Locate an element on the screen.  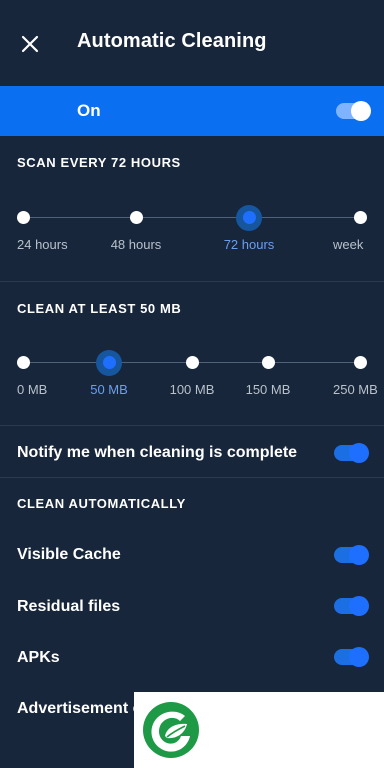
watermark-logo-box is located at coordinates (259, 730).